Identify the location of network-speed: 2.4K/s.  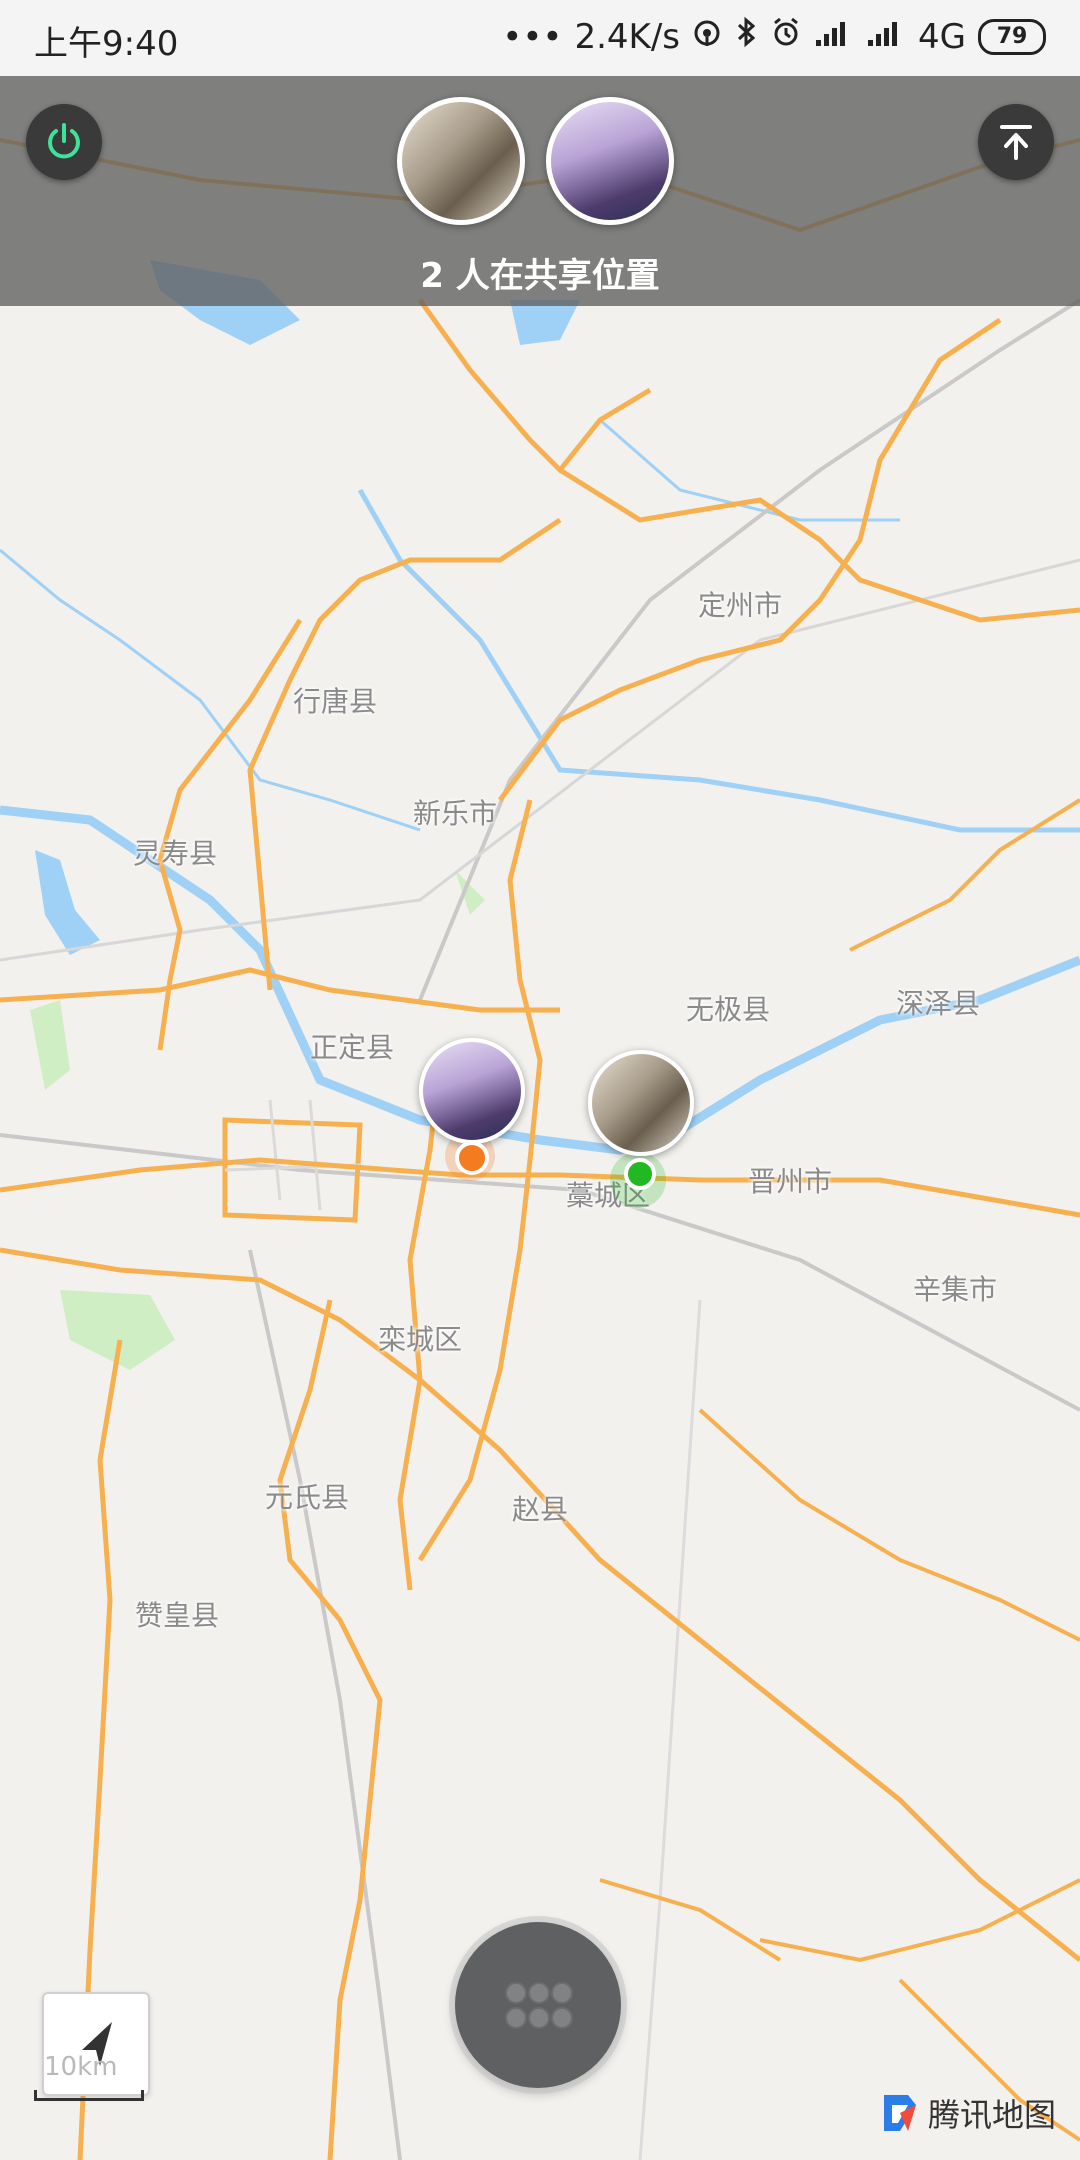
(627, 36).